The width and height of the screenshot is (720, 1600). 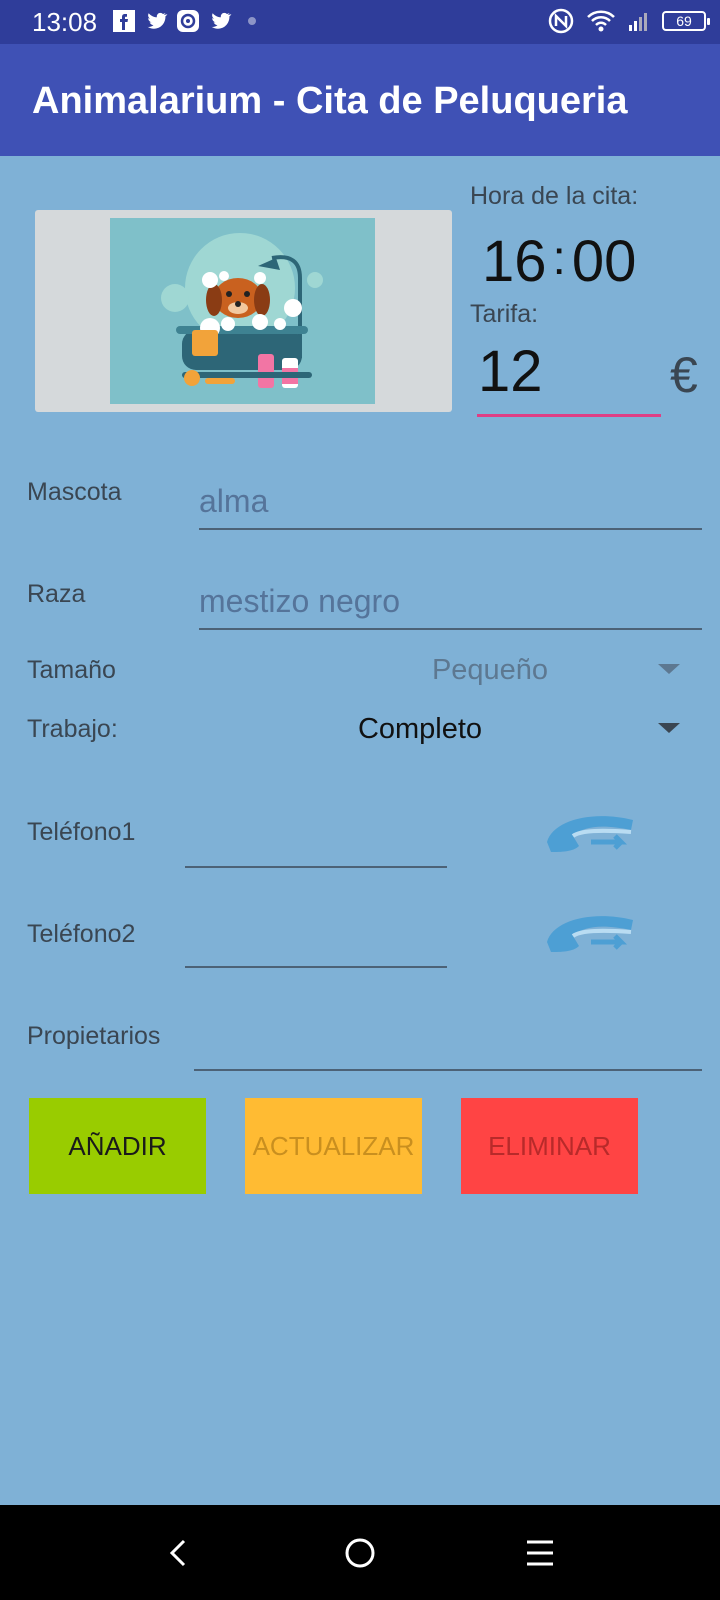 I want to click on app-title: Animalarium - Cita de Peluqueria, so click(x=330, y=101).